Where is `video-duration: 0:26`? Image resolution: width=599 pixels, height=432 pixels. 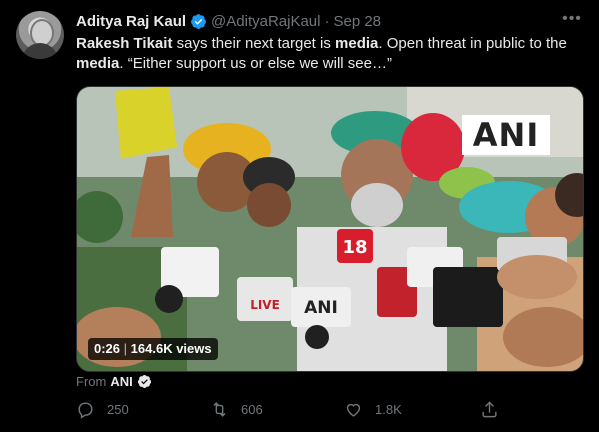
video-duration: 0:26 is located at coordinates (107, 348).